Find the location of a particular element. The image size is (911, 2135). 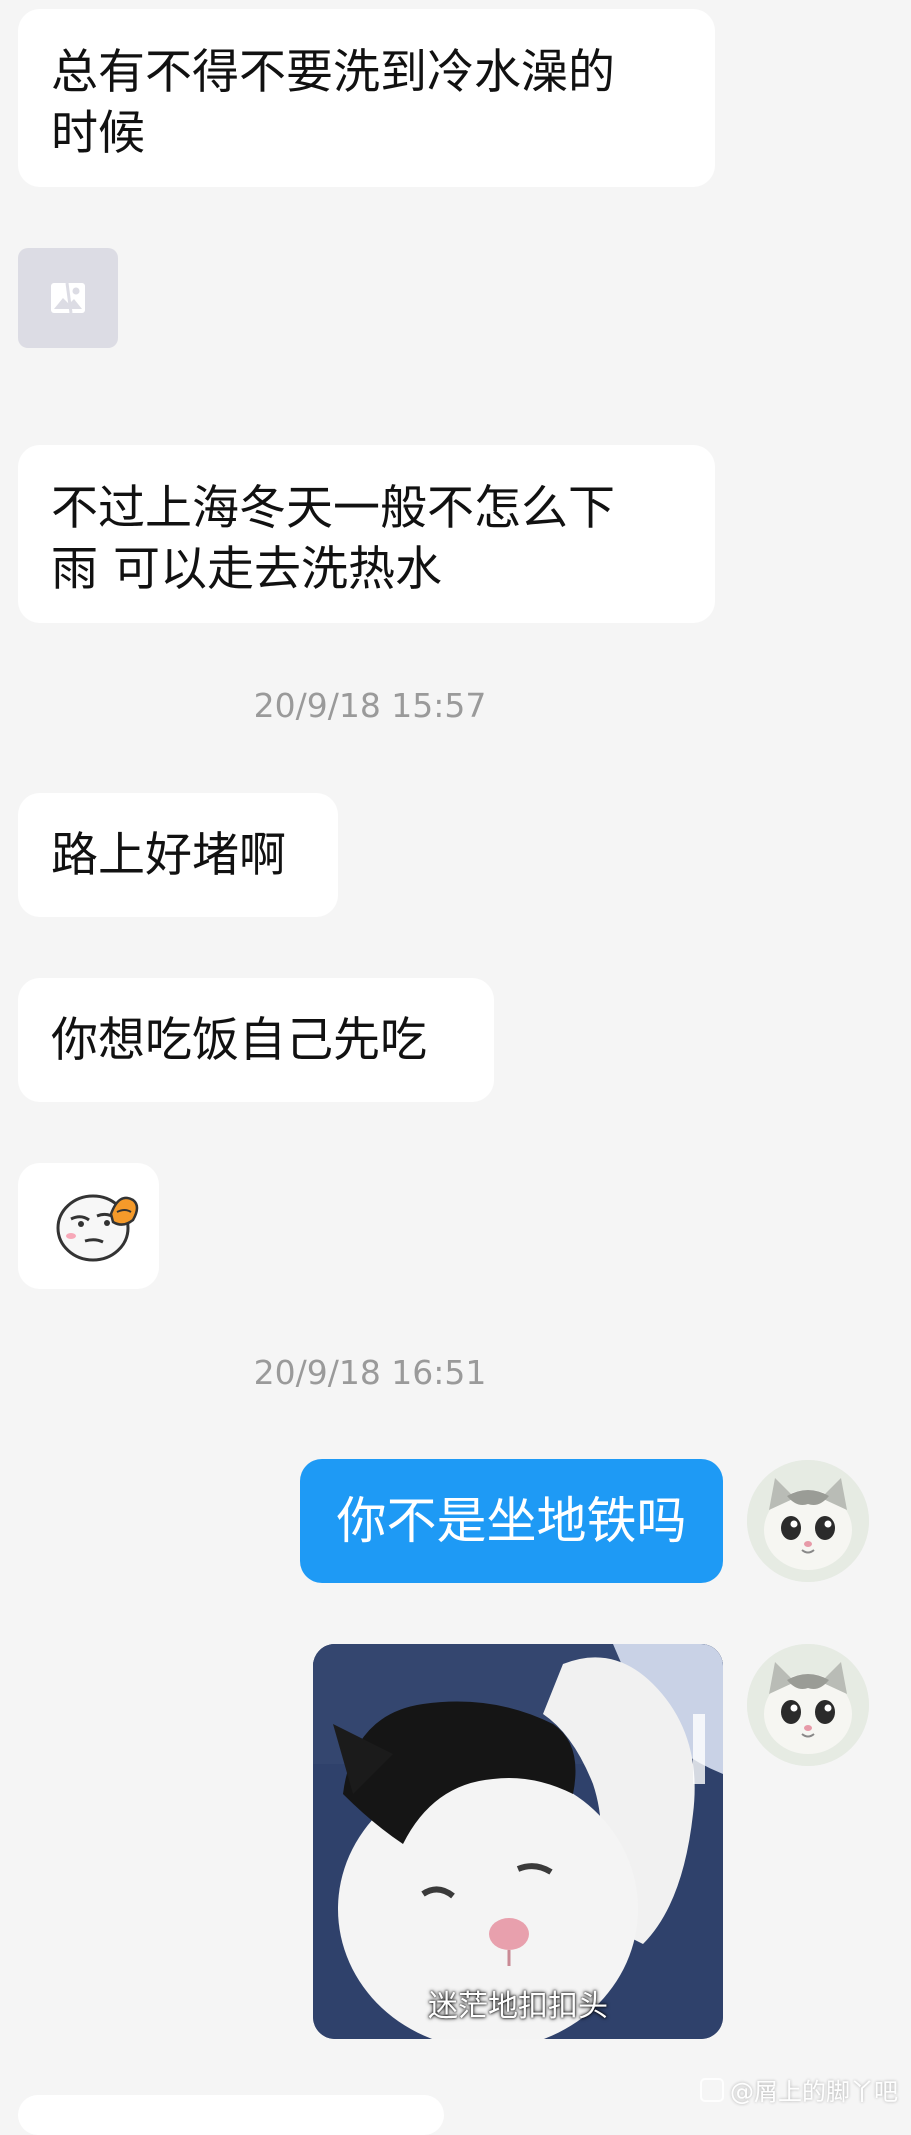

broken-image-icon is located at coordinates (68, 298).